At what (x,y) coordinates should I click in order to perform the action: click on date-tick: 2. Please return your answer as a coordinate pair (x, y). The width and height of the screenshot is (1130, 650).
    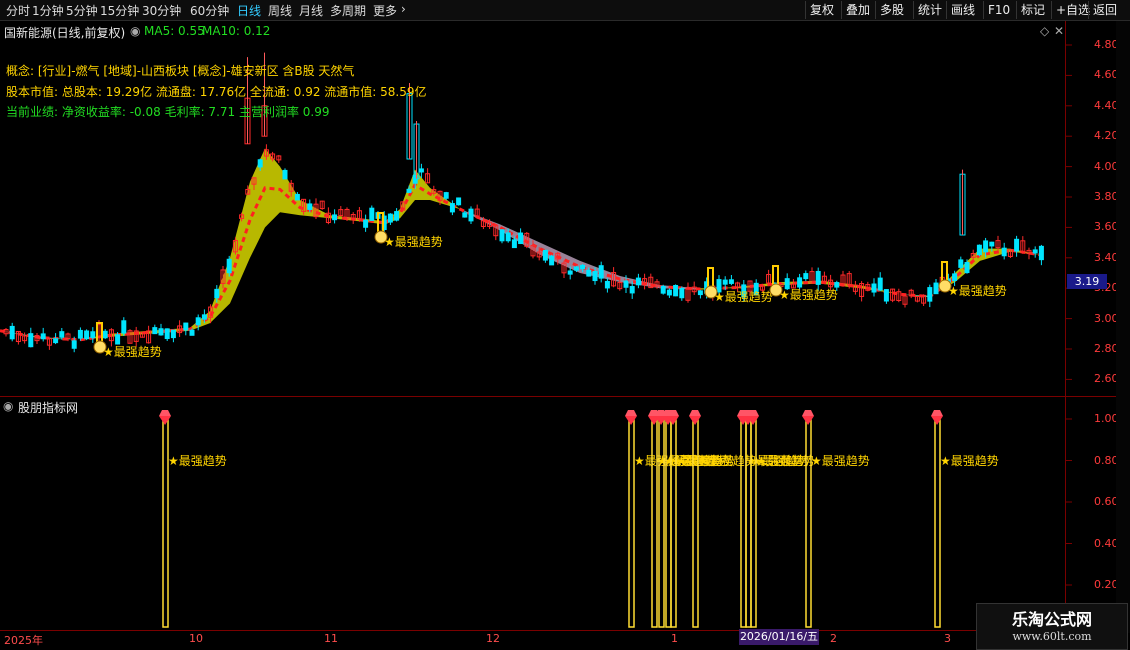
    Looking at the image, I should click on (833, 638).